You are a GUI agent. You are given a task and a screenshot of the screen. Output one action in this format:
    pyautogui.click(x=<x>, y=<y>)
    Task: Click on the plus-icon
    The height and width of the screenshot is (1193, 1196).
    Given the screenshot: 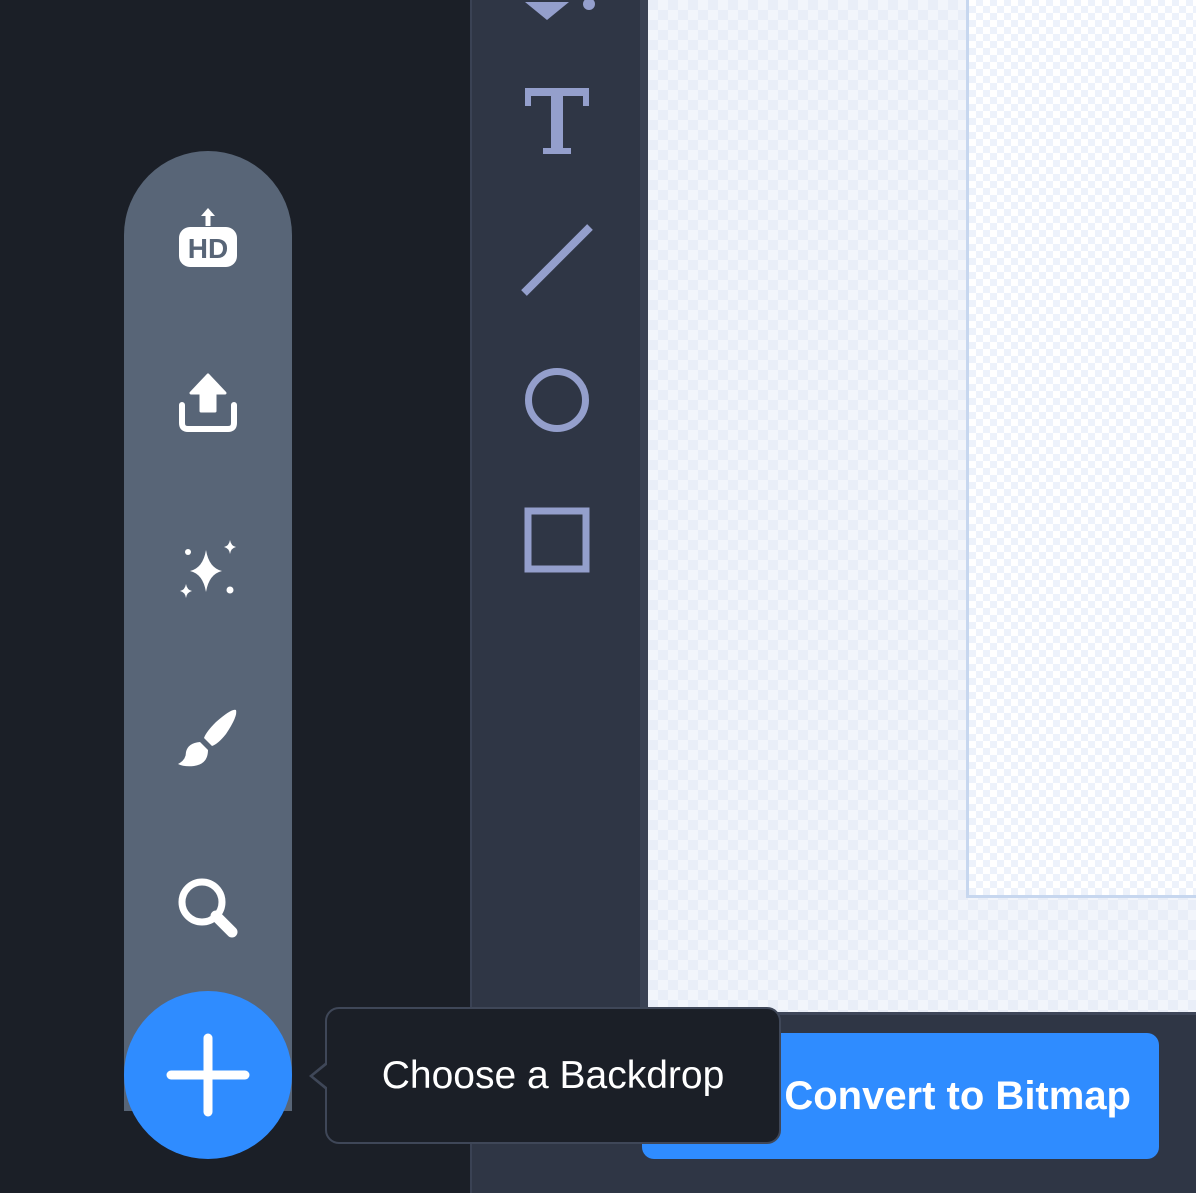 What is the action you would take?
    pyautogui.click(x=208, y=1075)
    